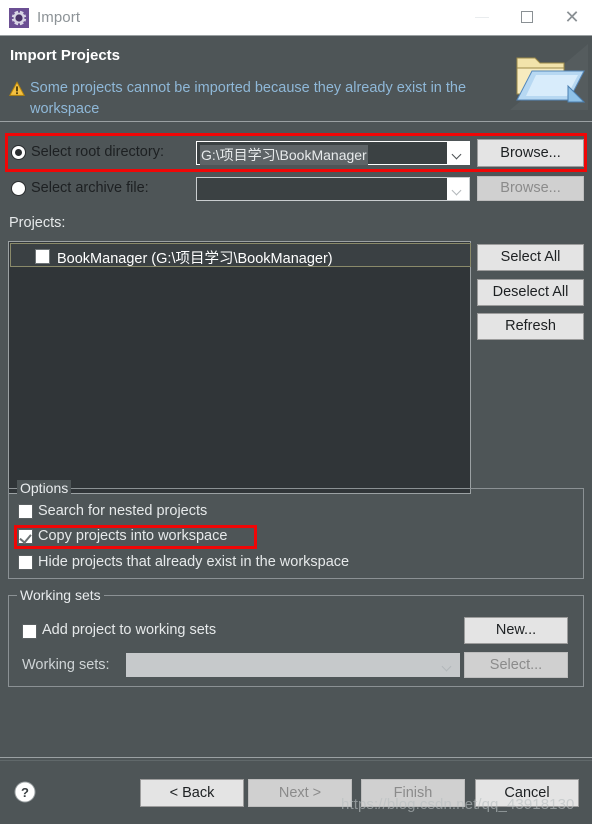  Describe the element at coordinates (42, 256) in the screenshot. I see `project-checkbox` at that location.